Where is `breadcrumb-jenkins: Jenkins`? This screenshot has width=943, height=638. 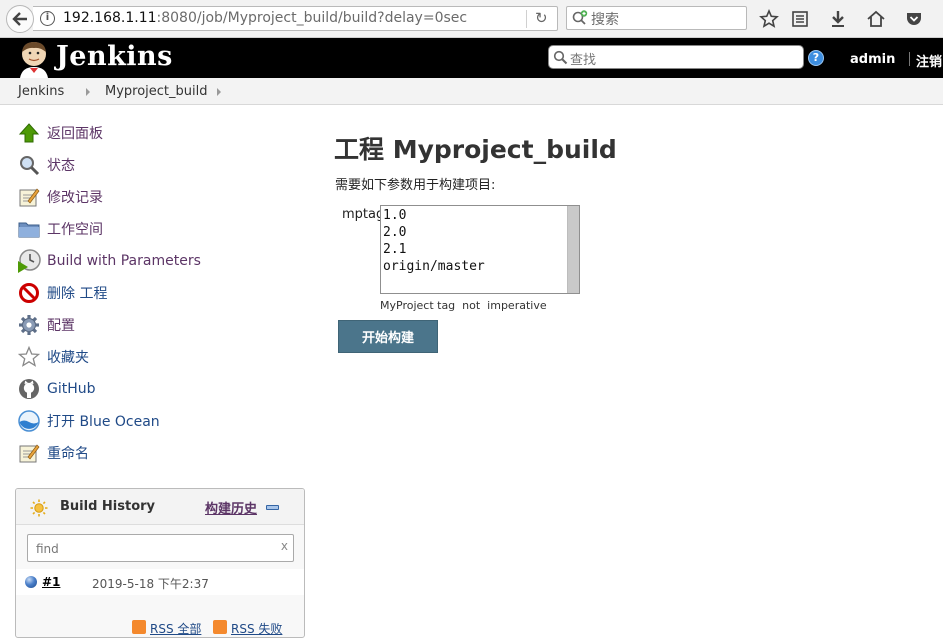 breadcrumb-jenkins: Jenkins is located at coordinates (41, 91).